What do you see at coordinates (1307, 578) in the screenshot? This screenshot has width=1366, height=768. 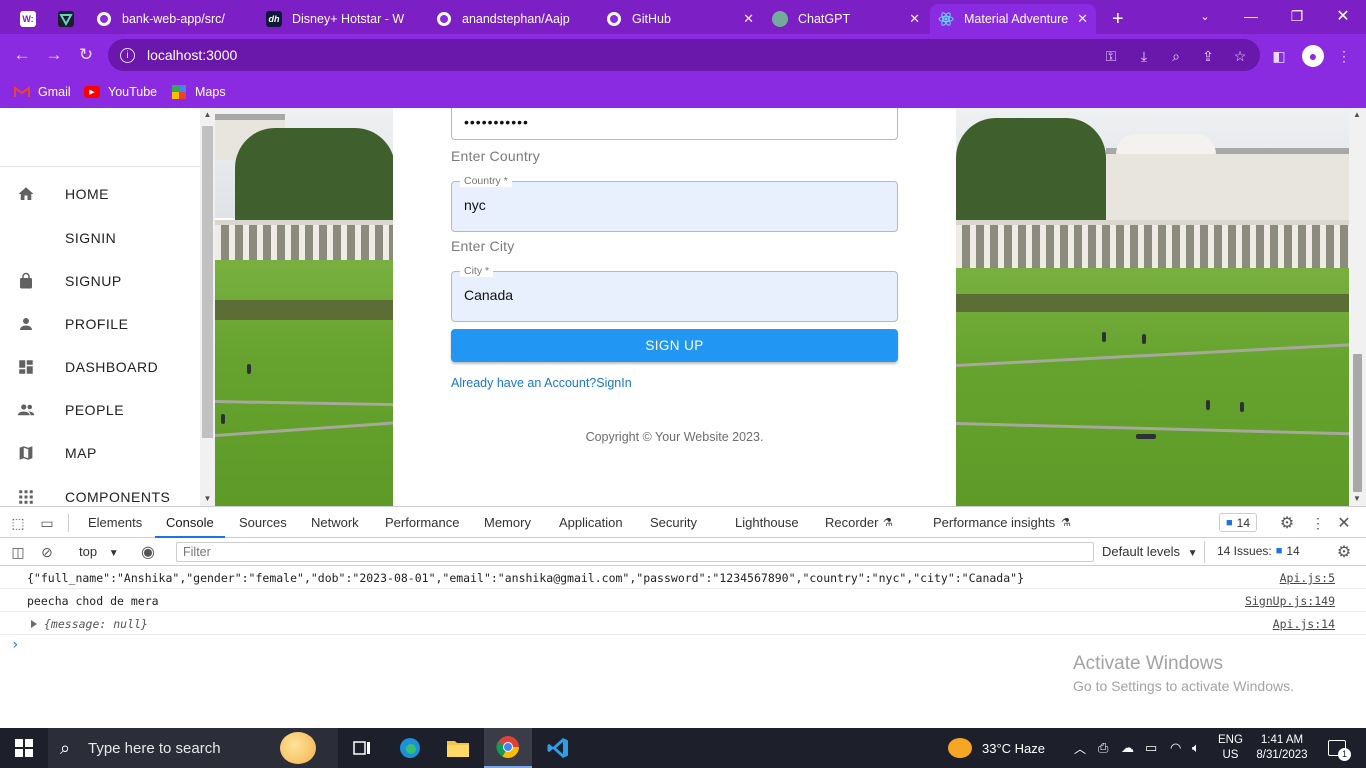 I see `log-source-link: Api.js:5` at bounding box center [1307, 578].